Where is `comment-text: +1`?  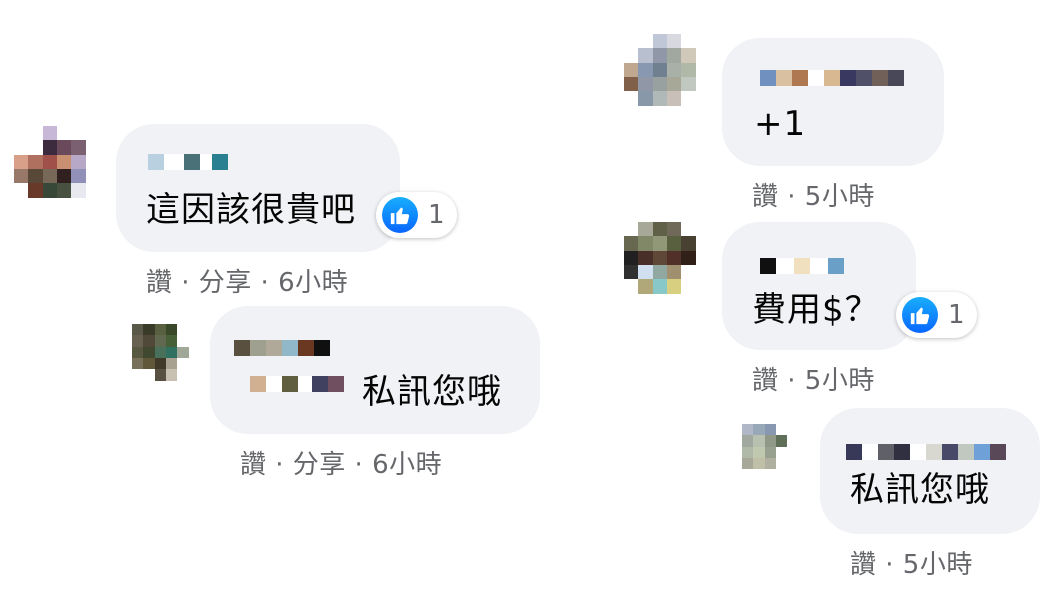 comment-text: +1 is located at coordinates (780, 124).